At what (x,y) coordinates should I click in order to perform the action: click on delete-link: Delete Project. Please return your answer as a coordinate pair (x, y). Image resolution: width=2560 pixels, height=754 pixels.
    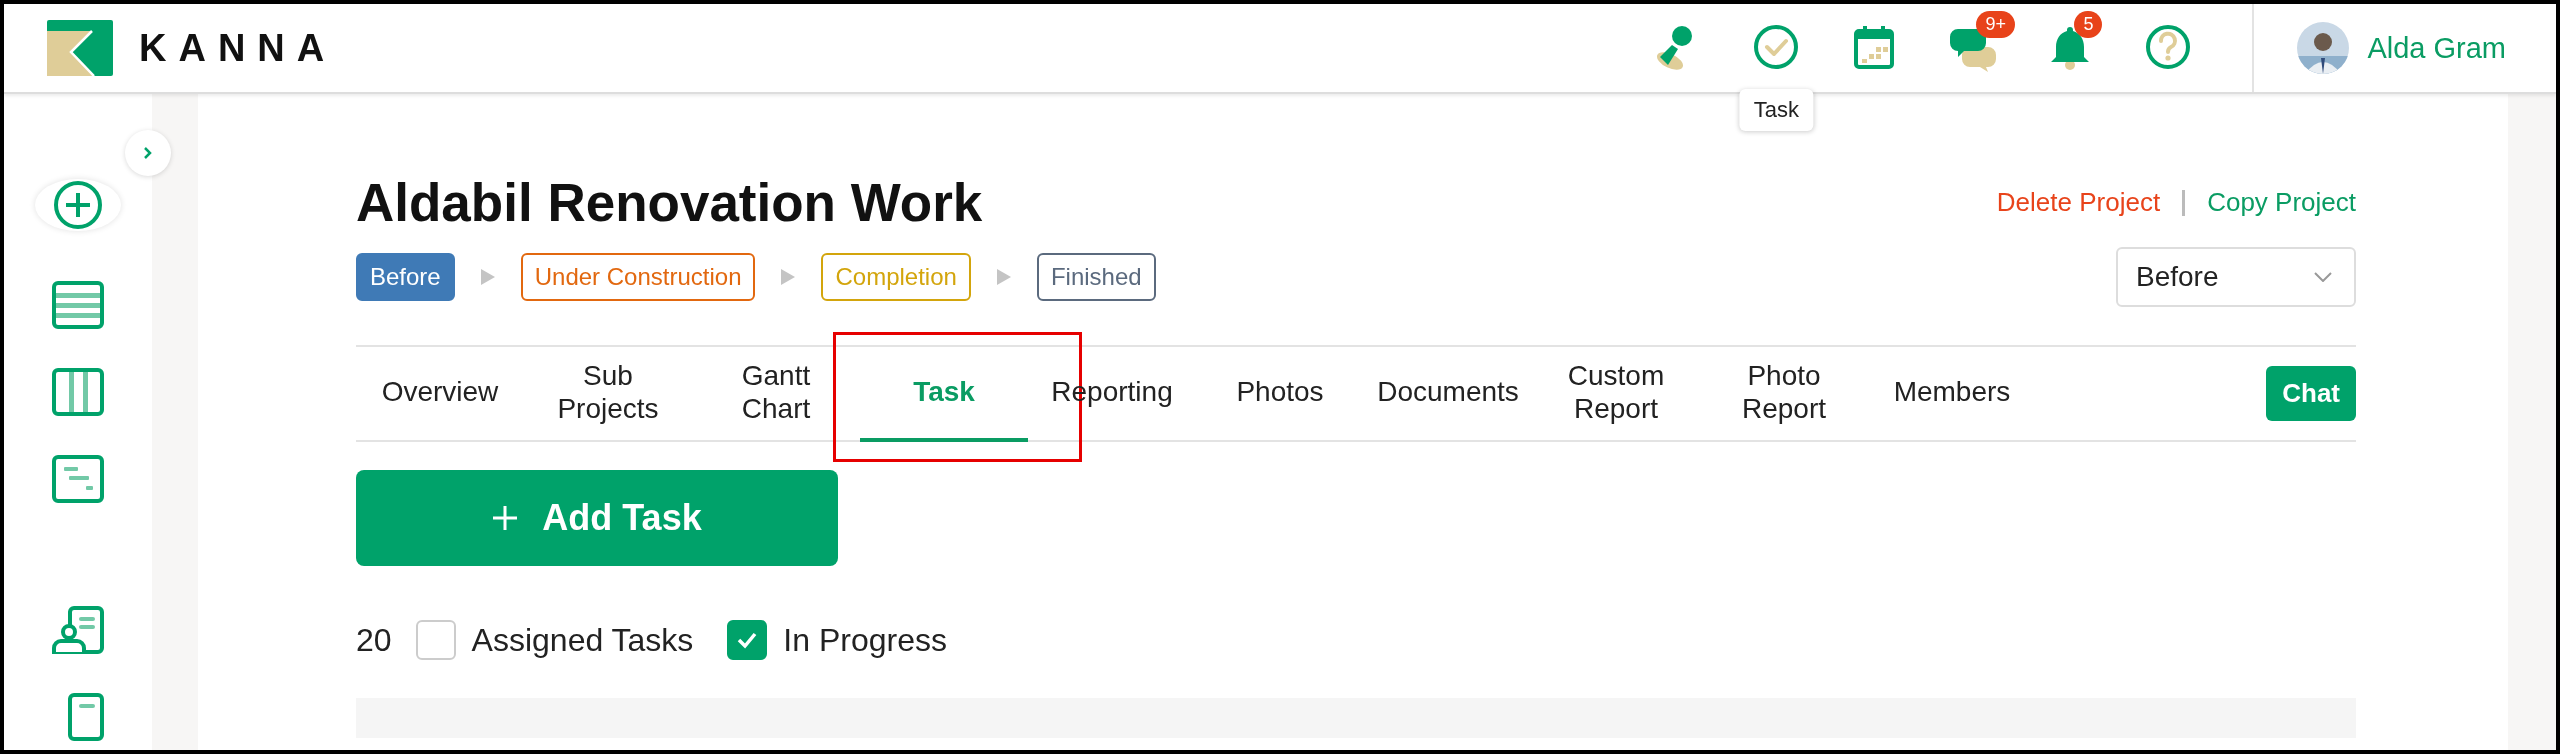
    Looking at the image, I should click on (2078, 202).